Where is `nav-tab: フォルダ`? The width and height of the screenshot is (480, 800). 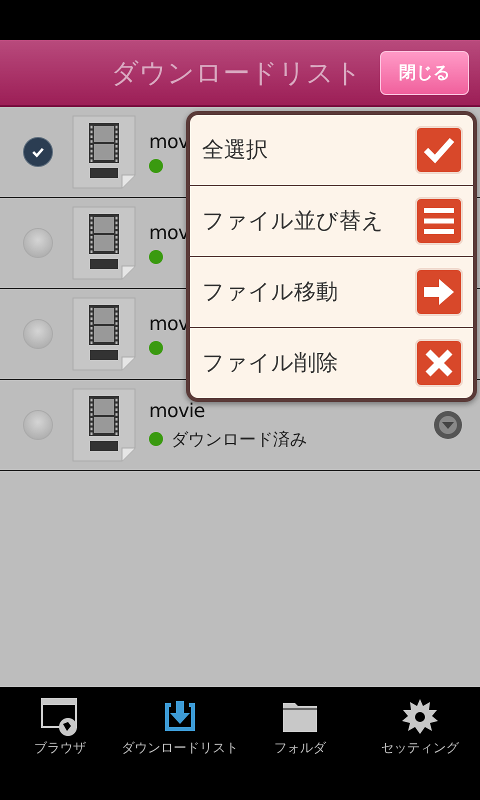
nav-tab: フォルダ is located at coordinates (300, 748).